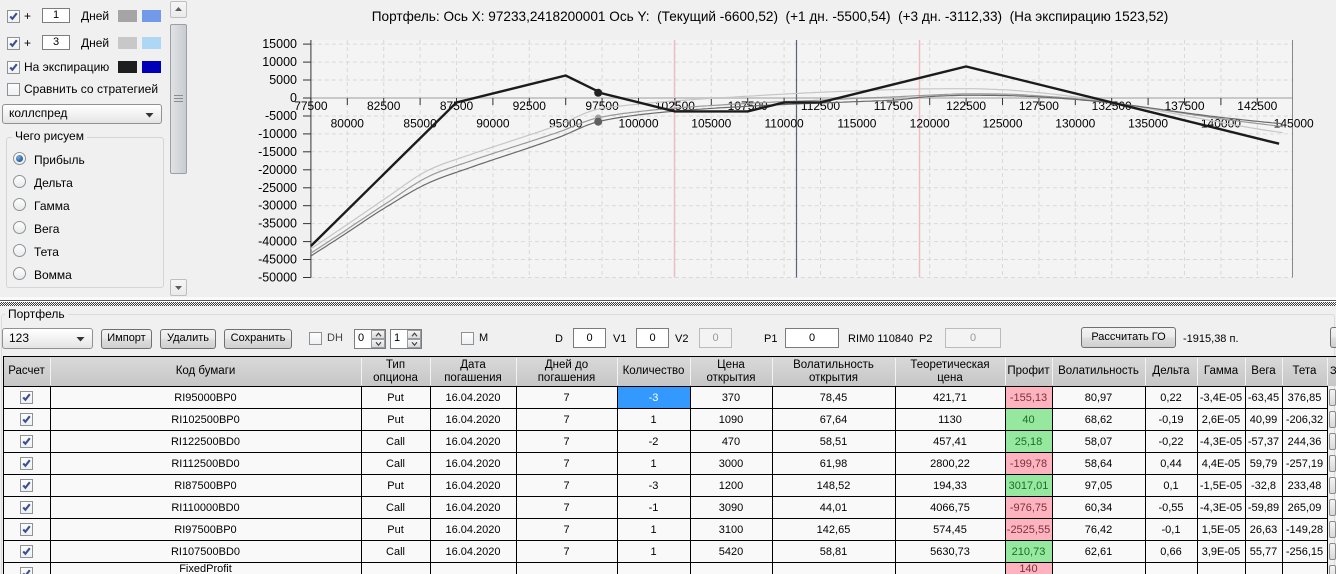  What do you see at coordinates (277, 206) in the screenshot?
I see `svg-text: -30000` at bounding box center [277, 206].